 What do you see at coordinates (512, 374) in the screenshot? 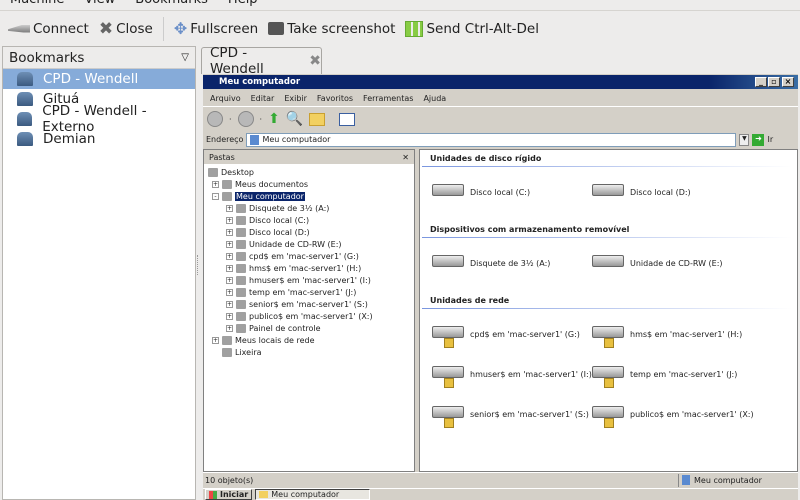
I see `drive-item: hmuser$ em 'mac-server1' (I:)` at bounding box center [512, 374].